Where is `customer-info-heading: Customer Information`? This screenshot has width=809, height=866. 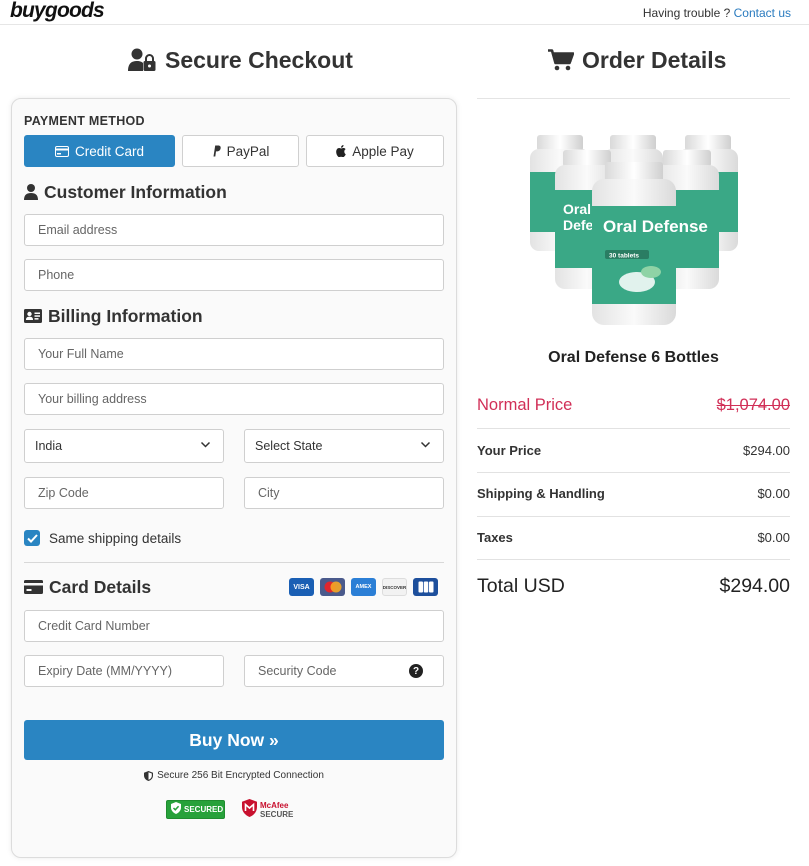 customer-info-heading: Customer Information is located at coordinates (125, 192).